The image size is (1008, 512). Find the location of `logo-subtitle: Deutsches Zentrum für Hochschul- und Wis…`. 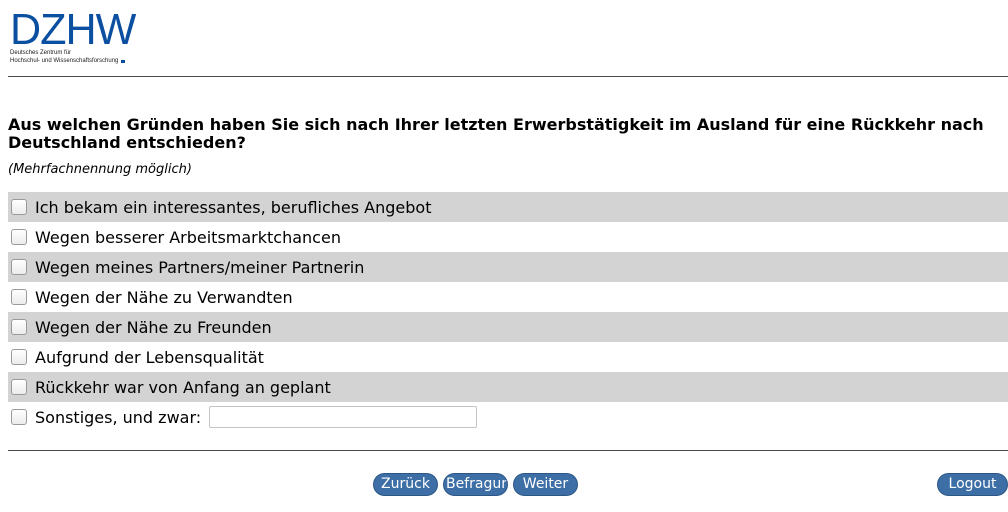

logo-subtitle: Deutsches Zentrum für Hochschul- und Wis… is located at coordinates (68, 57).